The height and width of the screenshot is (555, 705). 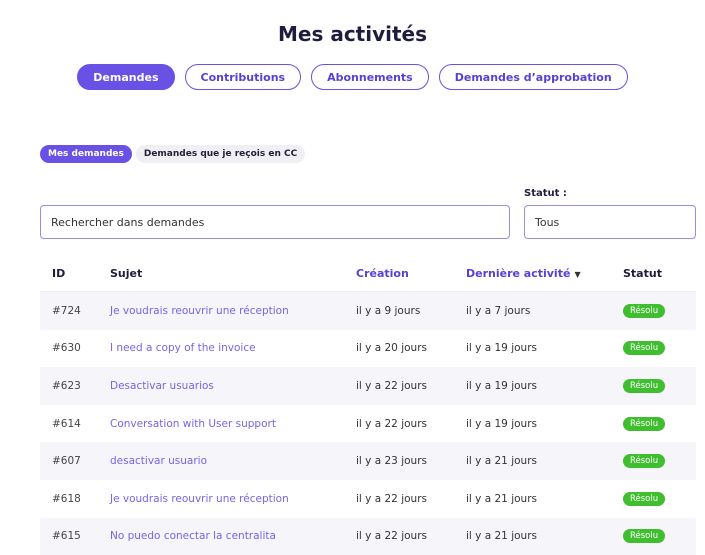 I want to click on row-id: #615, so click(x=66, y=536).